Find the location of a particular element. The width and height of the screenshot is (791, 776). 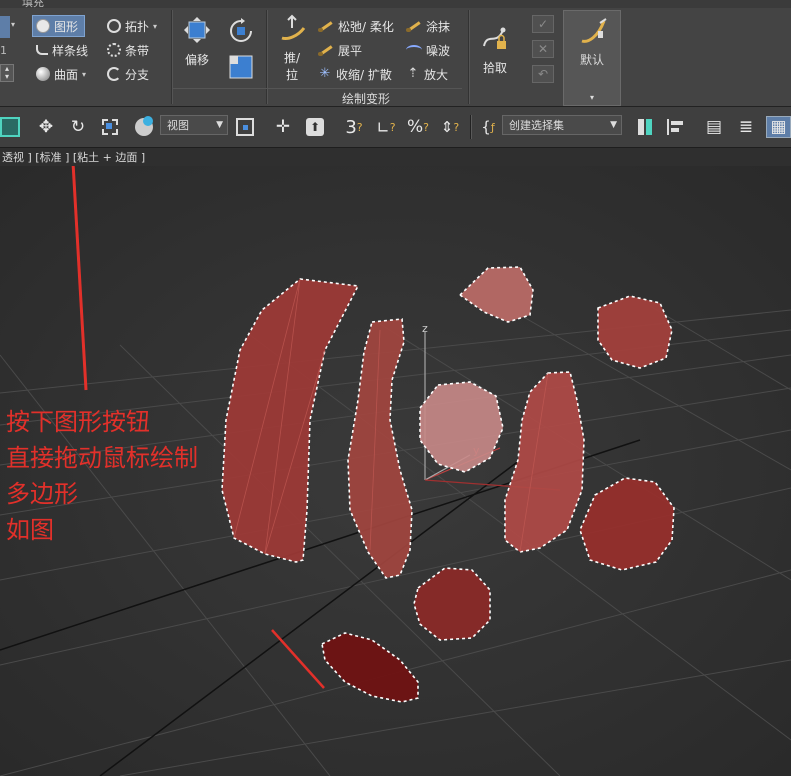

undo-arrow-button: ↶ is located at coordinates (543, 74).